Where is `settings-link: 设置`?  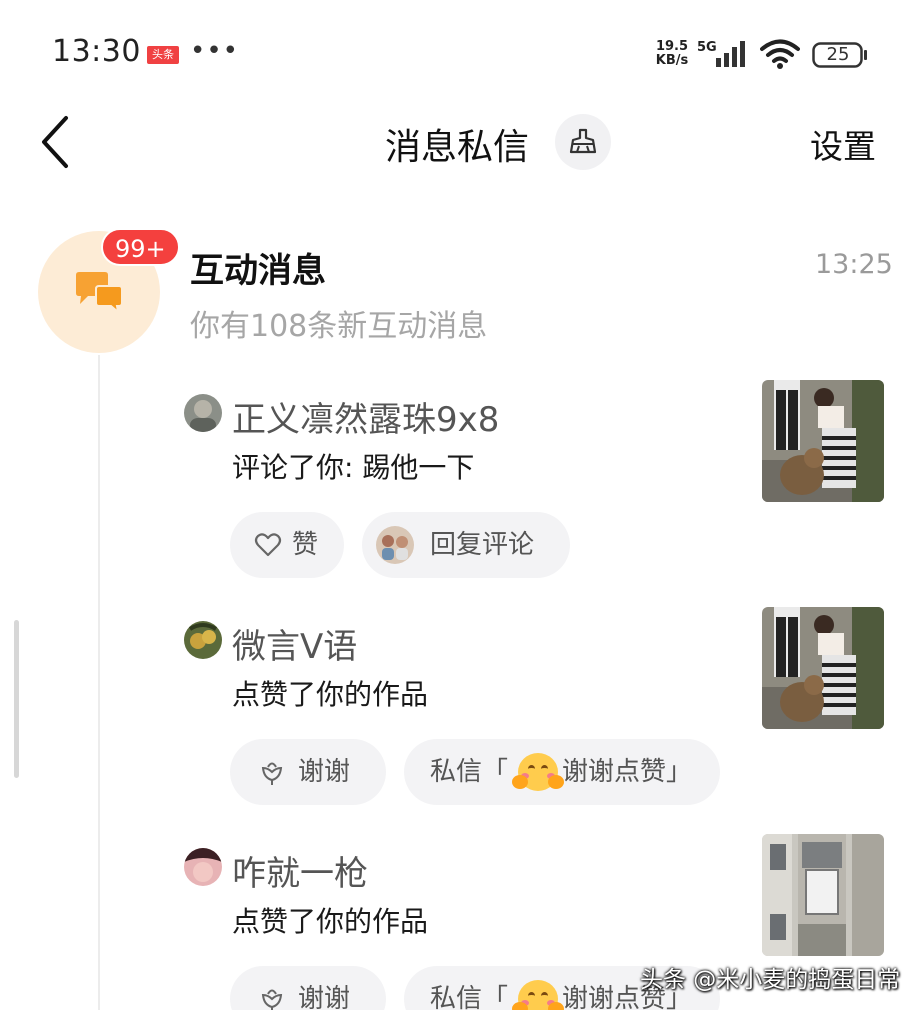
settings-link: 设置 is located at coordinates (843, 144).